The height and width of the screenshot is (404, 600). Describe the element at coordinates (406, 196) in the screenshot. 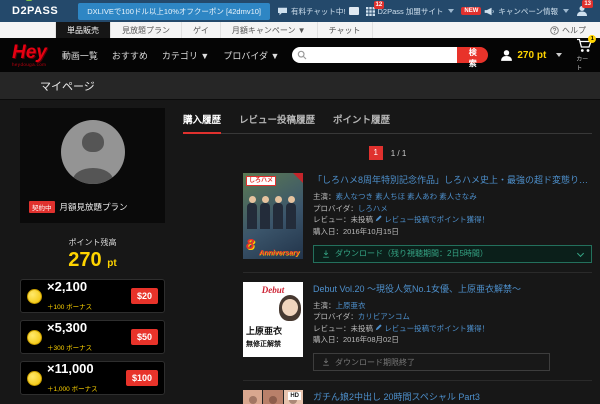

I see `cast-link: 素人なつき 素人ちほ 素人あわ 素人さなみ` at that location.